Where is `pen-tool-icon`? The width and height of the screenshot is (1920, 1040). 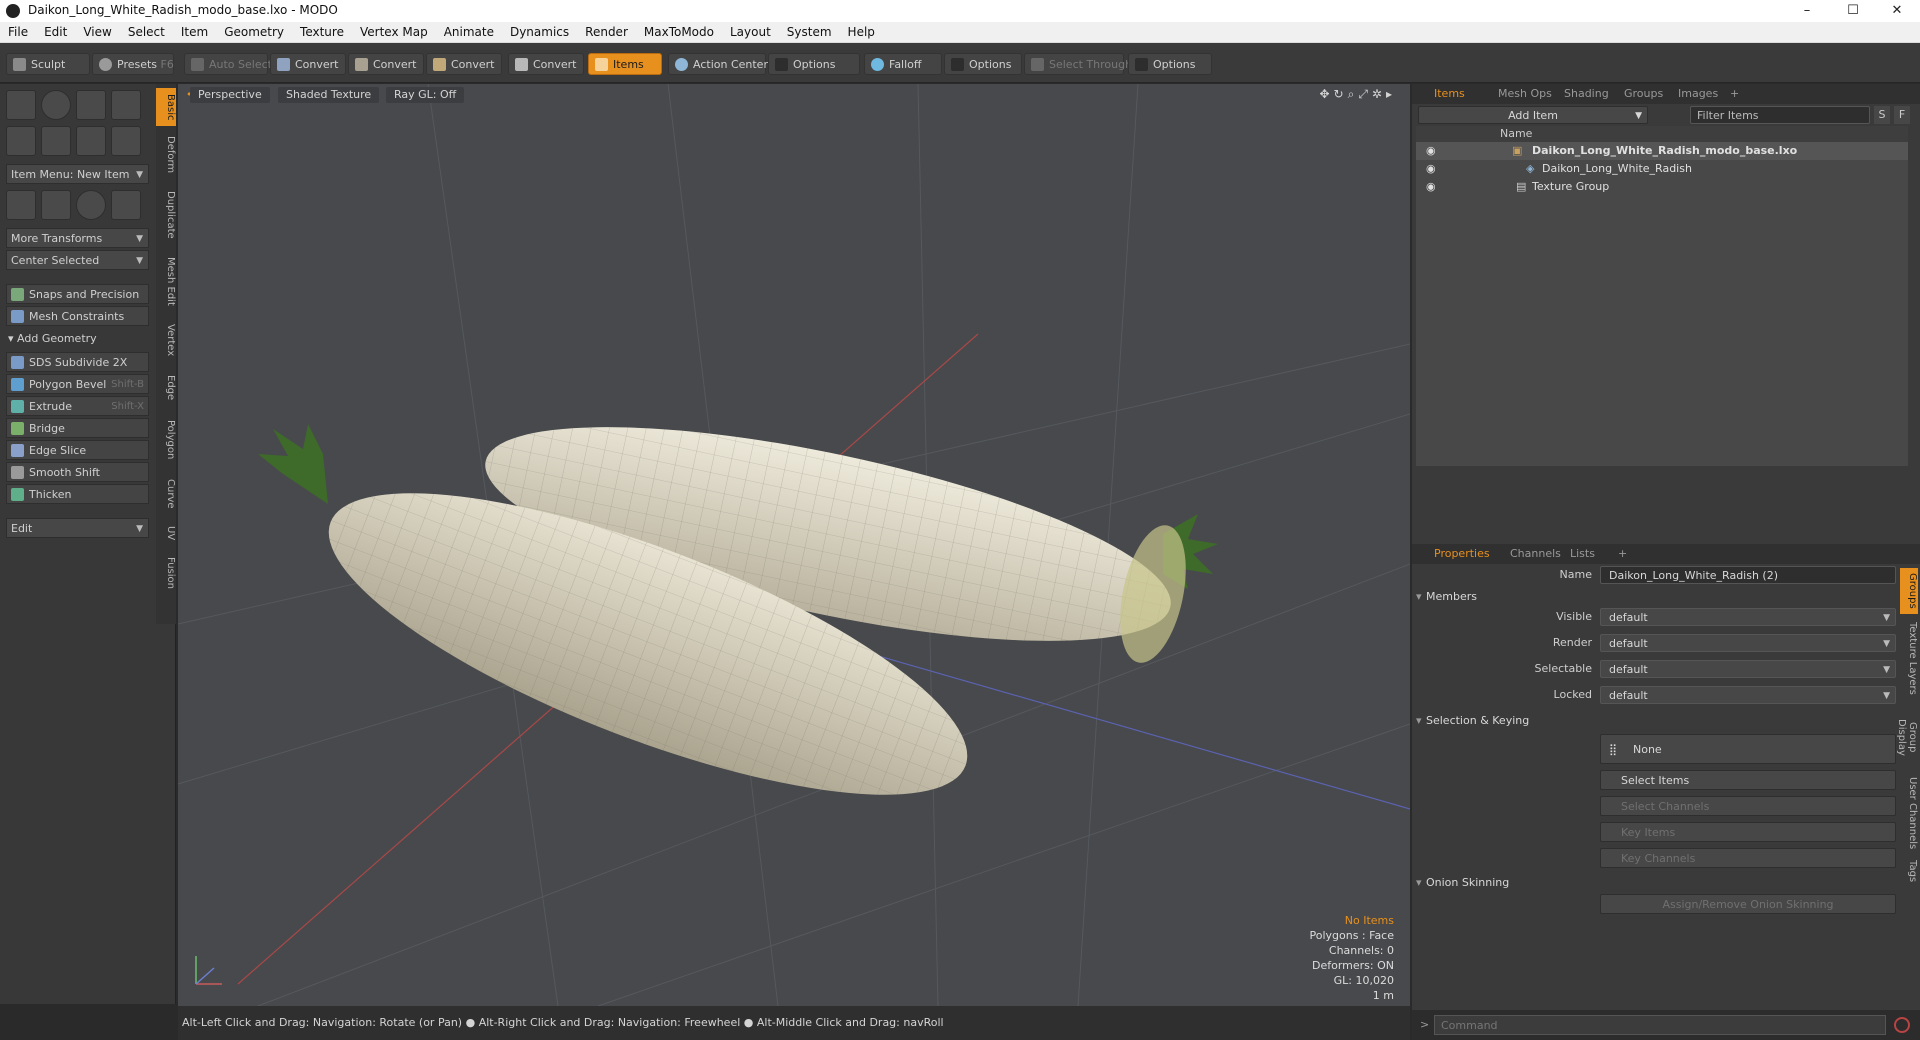
pen-tool-icon is located at coordinates (91, 141).